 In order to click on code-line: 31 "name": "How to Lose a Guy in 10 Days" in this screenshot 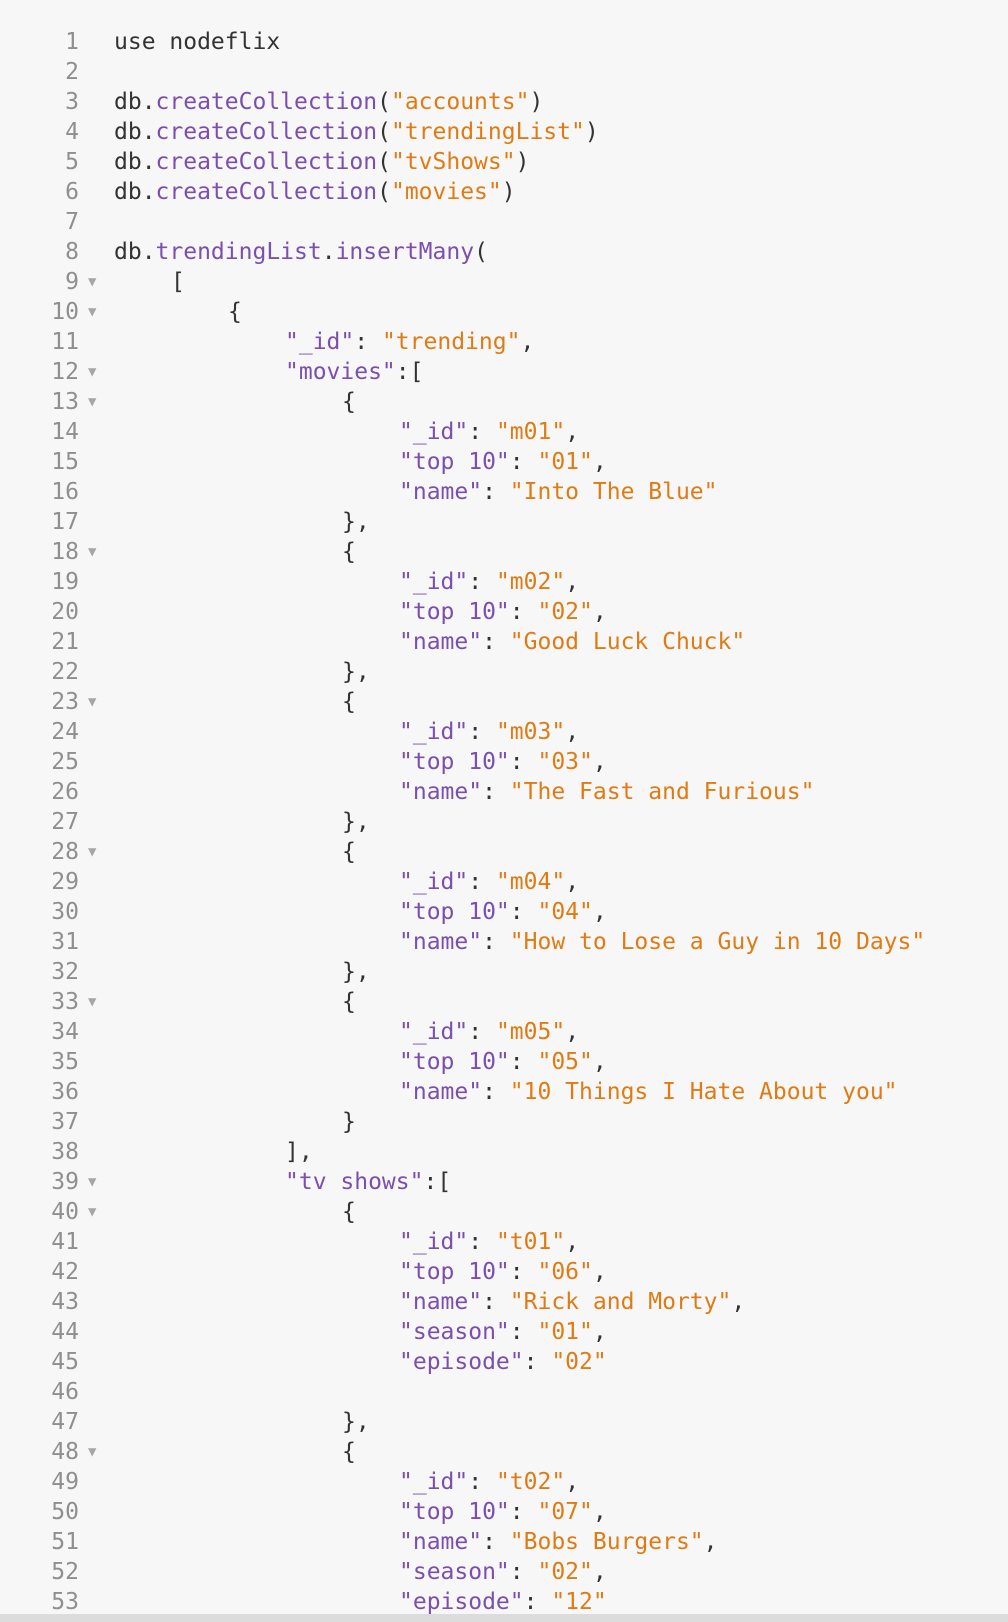, I will do `click(504, 942)`.